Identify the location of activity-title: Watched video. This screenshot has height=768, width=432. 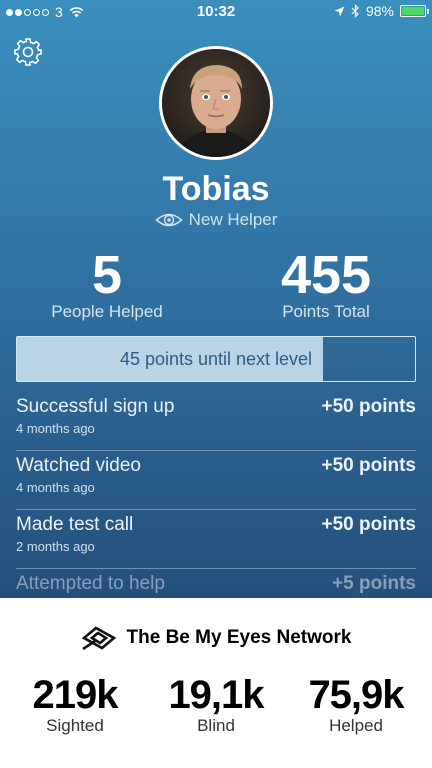
(78, 465).